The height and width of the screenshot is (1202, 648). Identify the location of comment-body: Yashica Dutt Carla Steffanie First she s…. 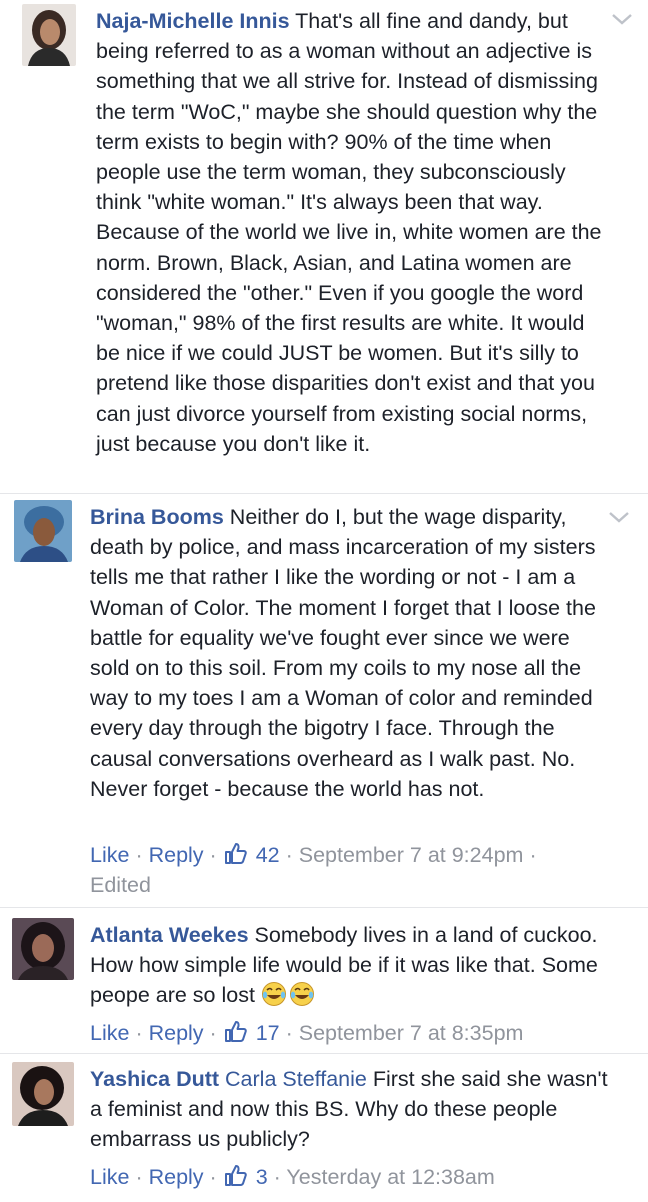
(350, 1109).